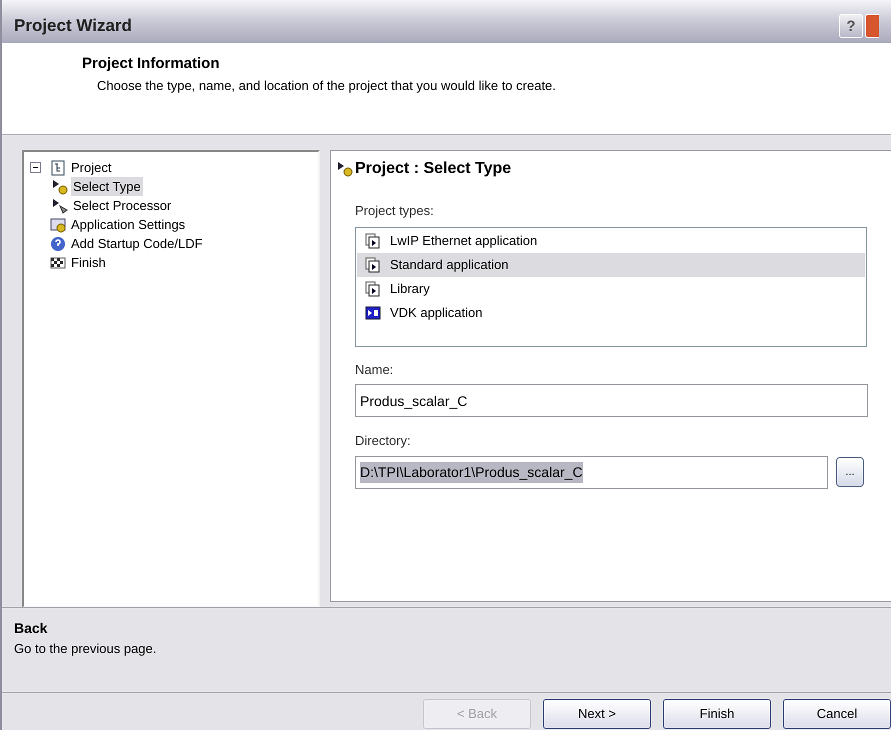 The image size is (891, 730). What do you see at coordinates (122, 206) in the screenshot?
I see `tree-item: Select Processor` at bounding box center [122, 206].